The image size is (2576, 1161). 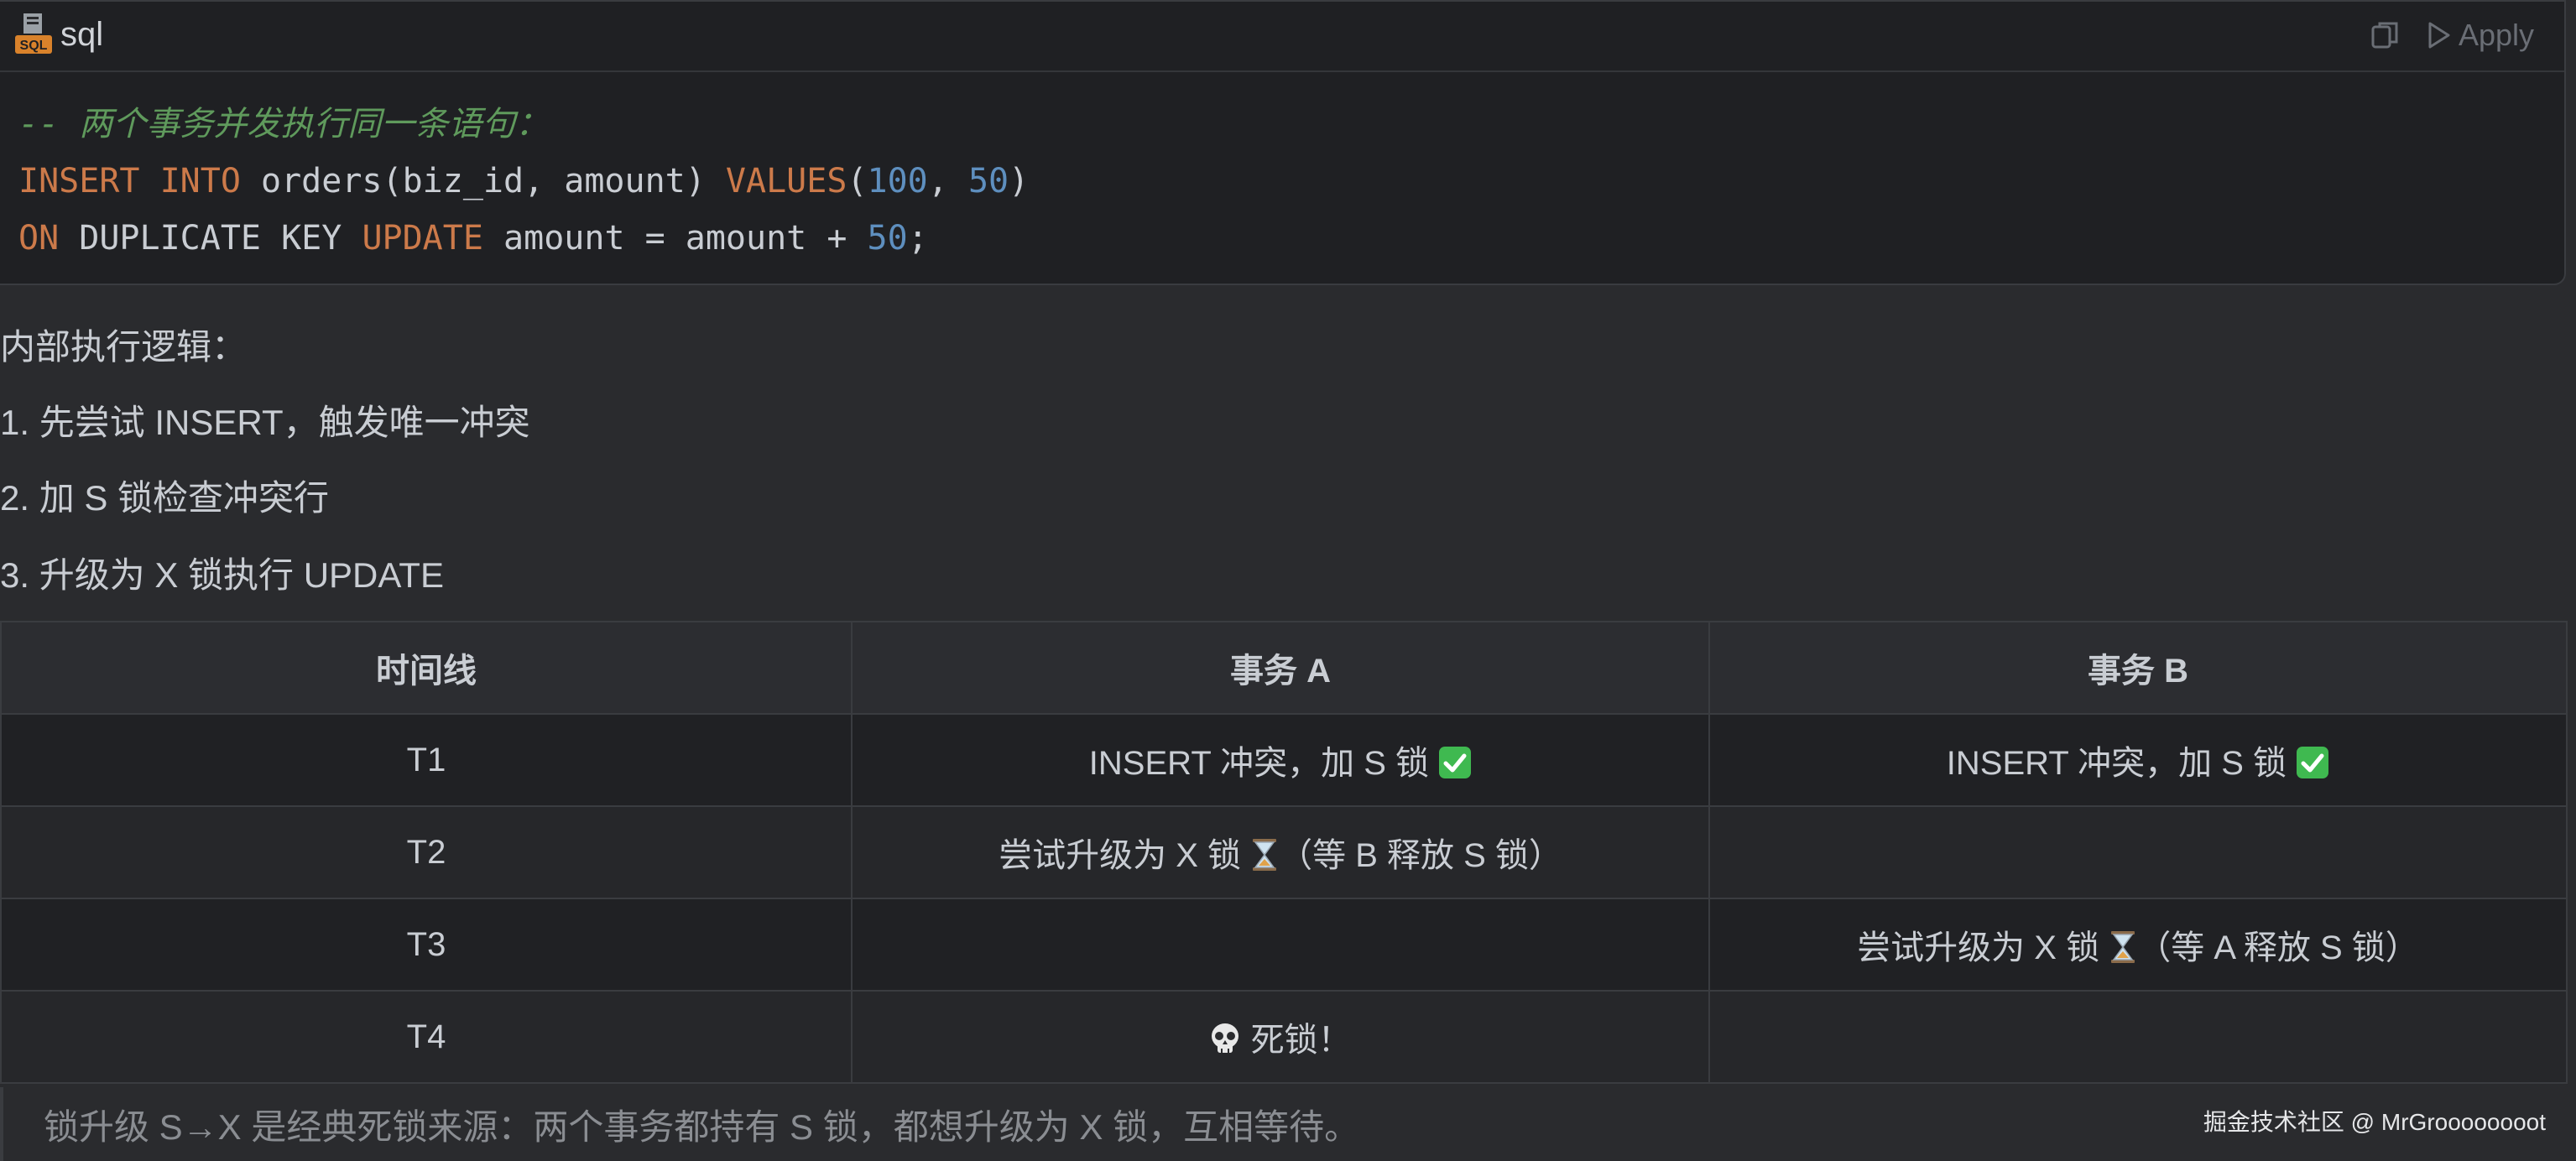 I want to click on sql-file-icon: SQL, so click(x=33, y=33).